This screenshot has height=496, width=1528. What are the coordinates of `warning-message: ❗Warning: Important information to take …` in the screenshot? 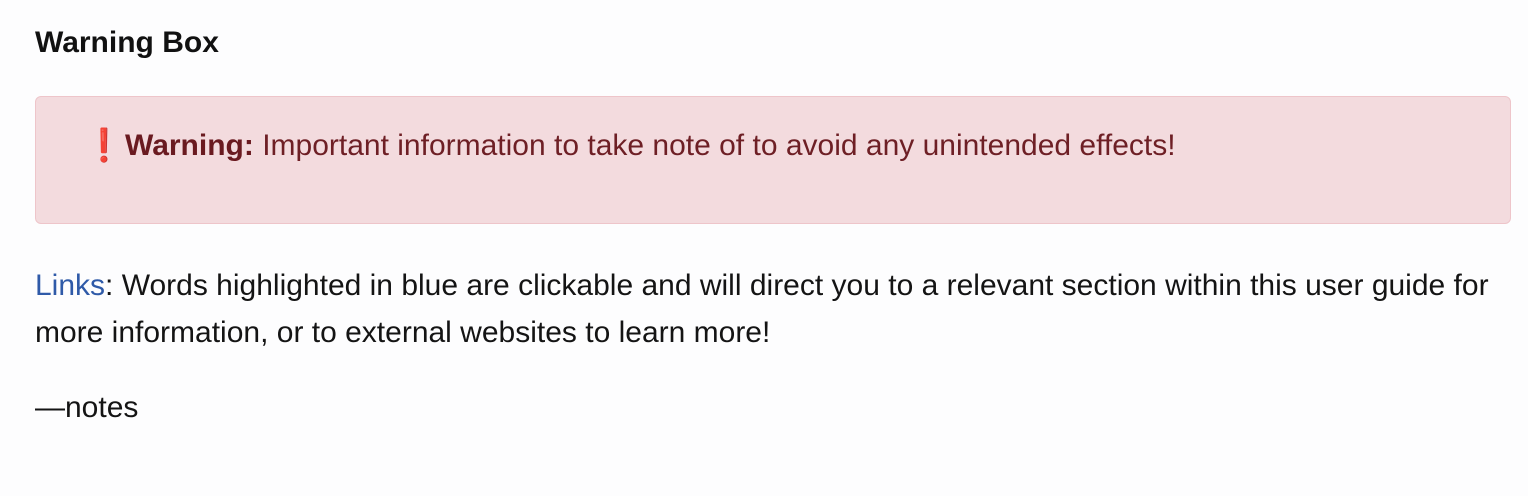 It's located at (630, 145).